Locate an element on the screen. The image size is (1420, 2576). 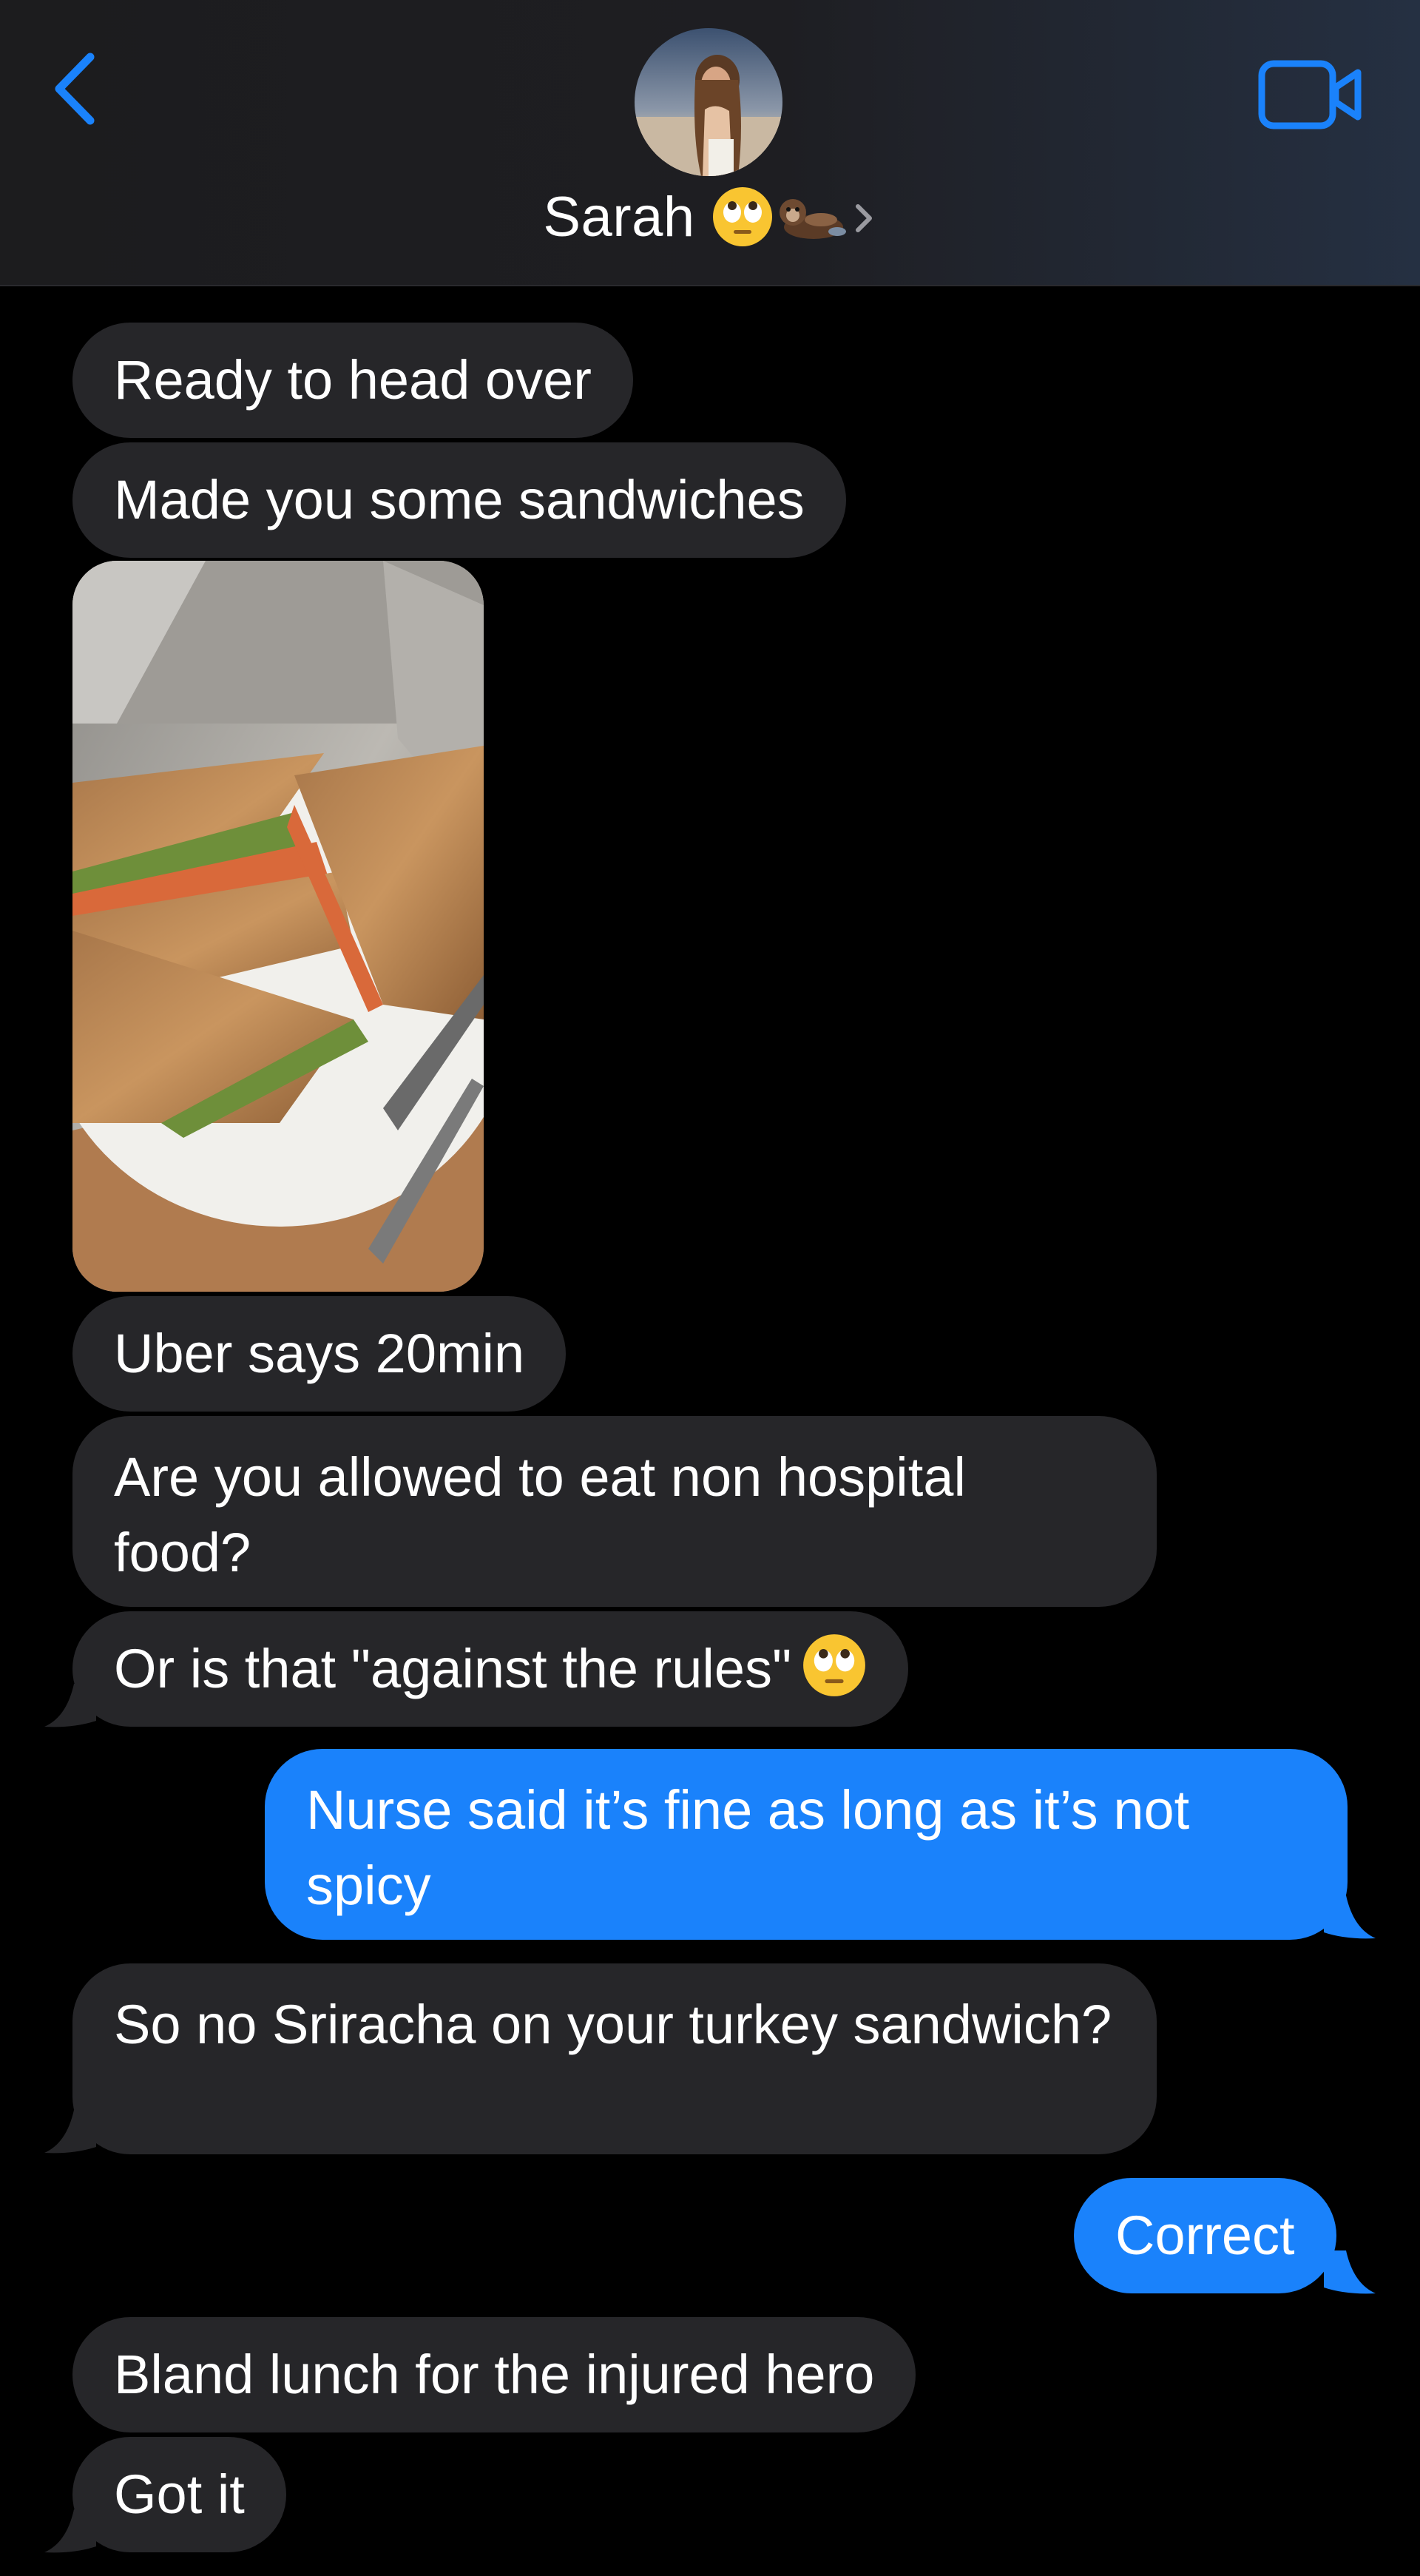
conversation-header: Sarah is located at coordinates (710, 143).